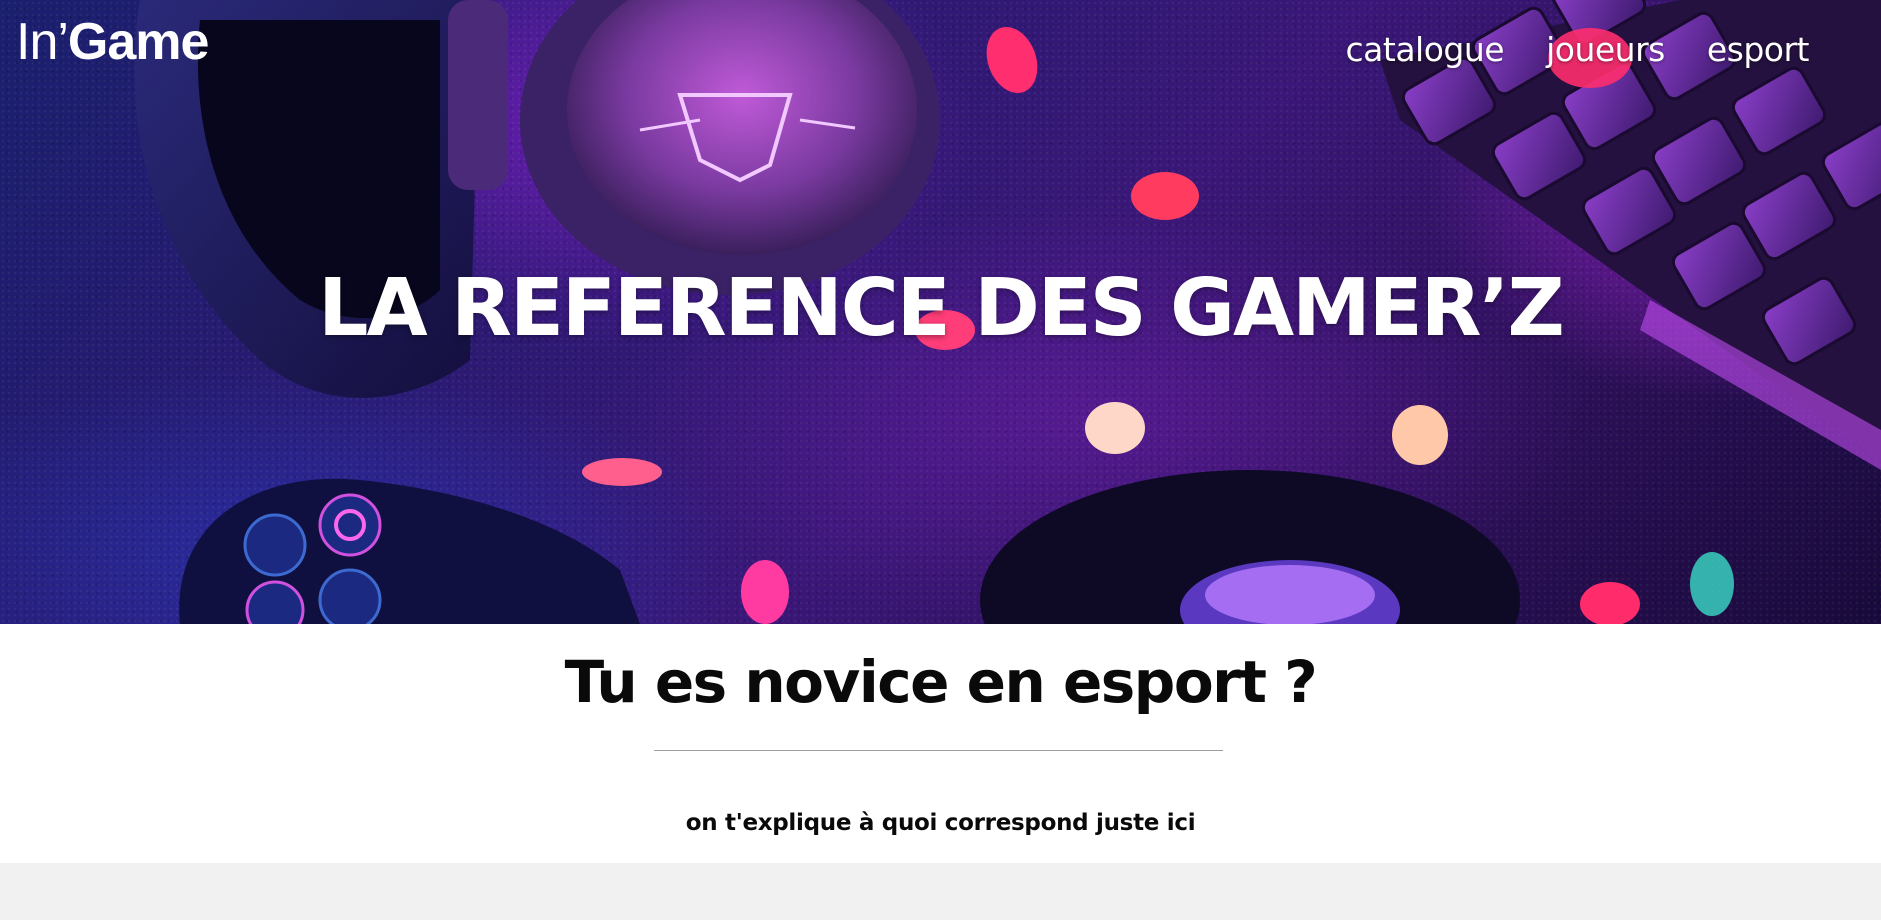 The width and height of the screenshot is (1881, 920). Describe the element at coordinates (1425, 49) in the screenshot. I see `nav-link-catalogue: catalogue` at that location.